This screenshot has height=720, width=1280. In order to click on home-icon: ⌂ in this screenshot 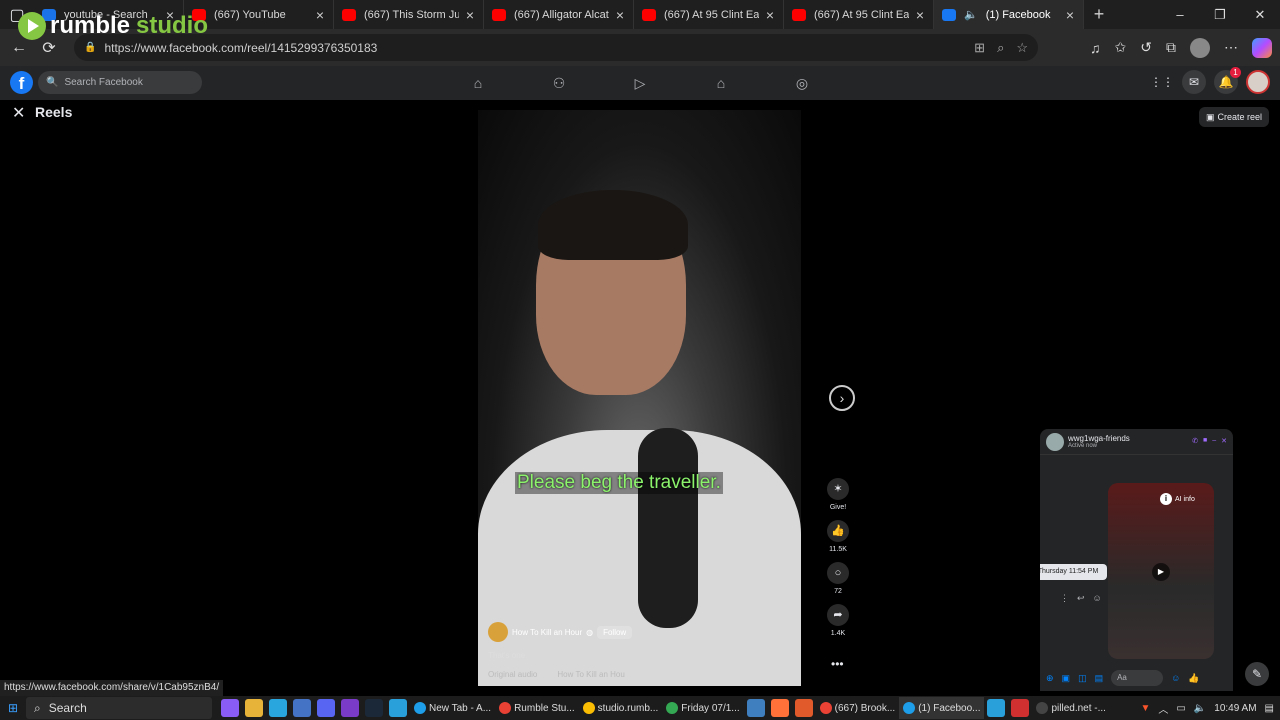, I will do `click(478, 83)`.